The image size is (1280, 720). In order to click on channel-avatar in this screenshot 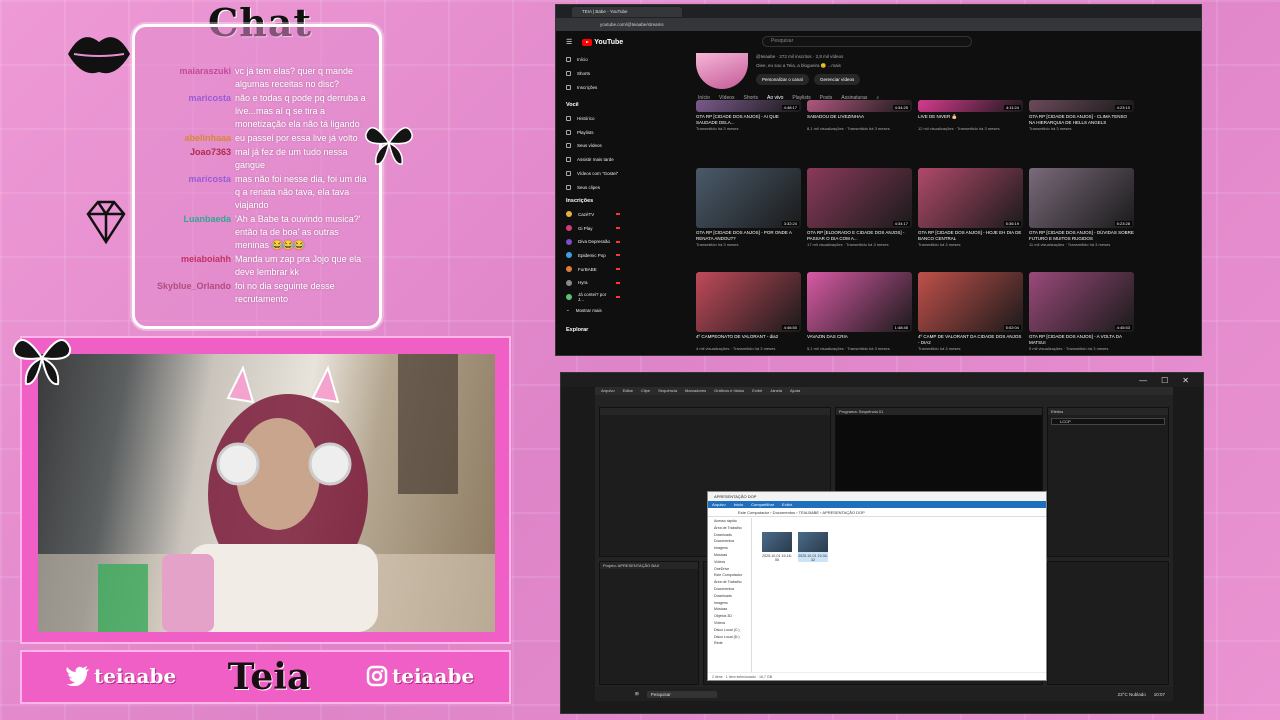, I will do `click(722, 71)`.